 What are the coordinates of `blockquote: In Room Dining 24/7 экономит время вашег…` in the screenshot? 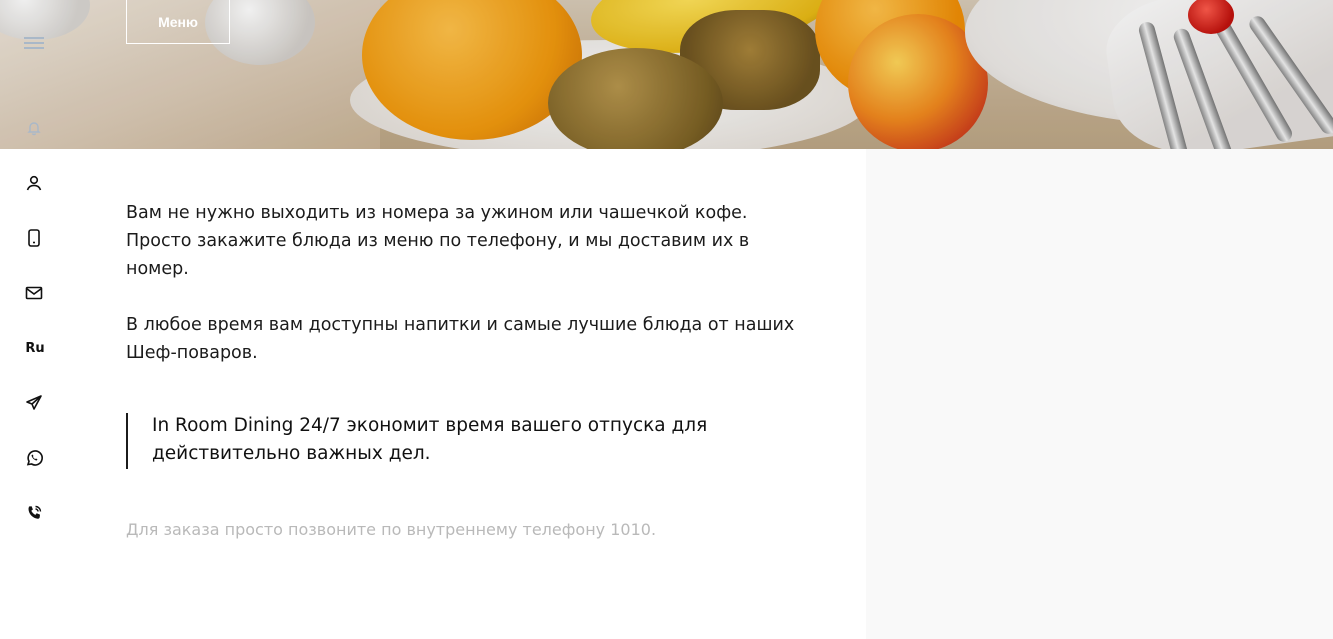 It's located at (471, 441).